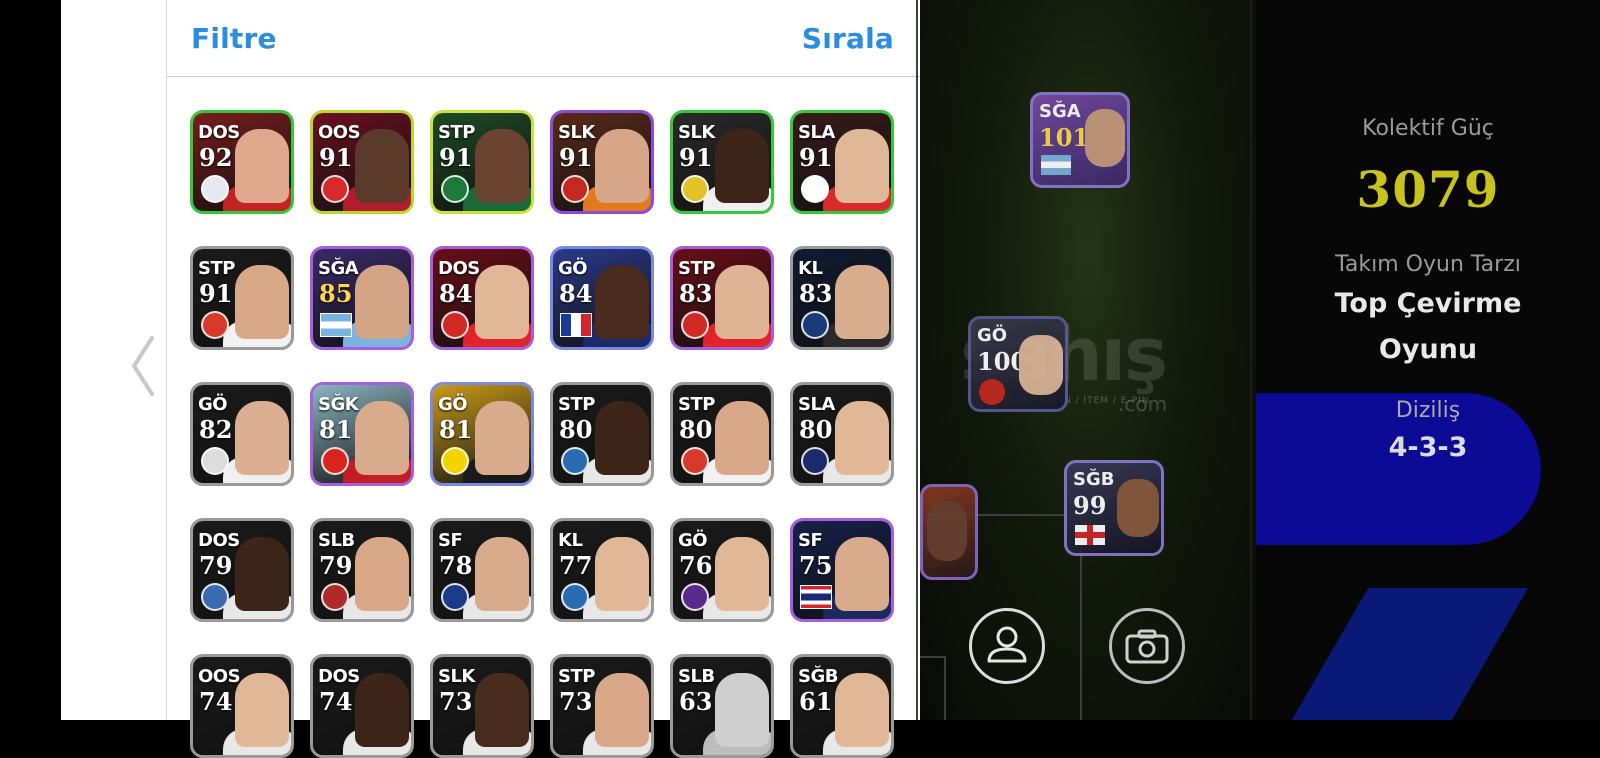  I want to click on player-card: SF 78, so click(482, 570).